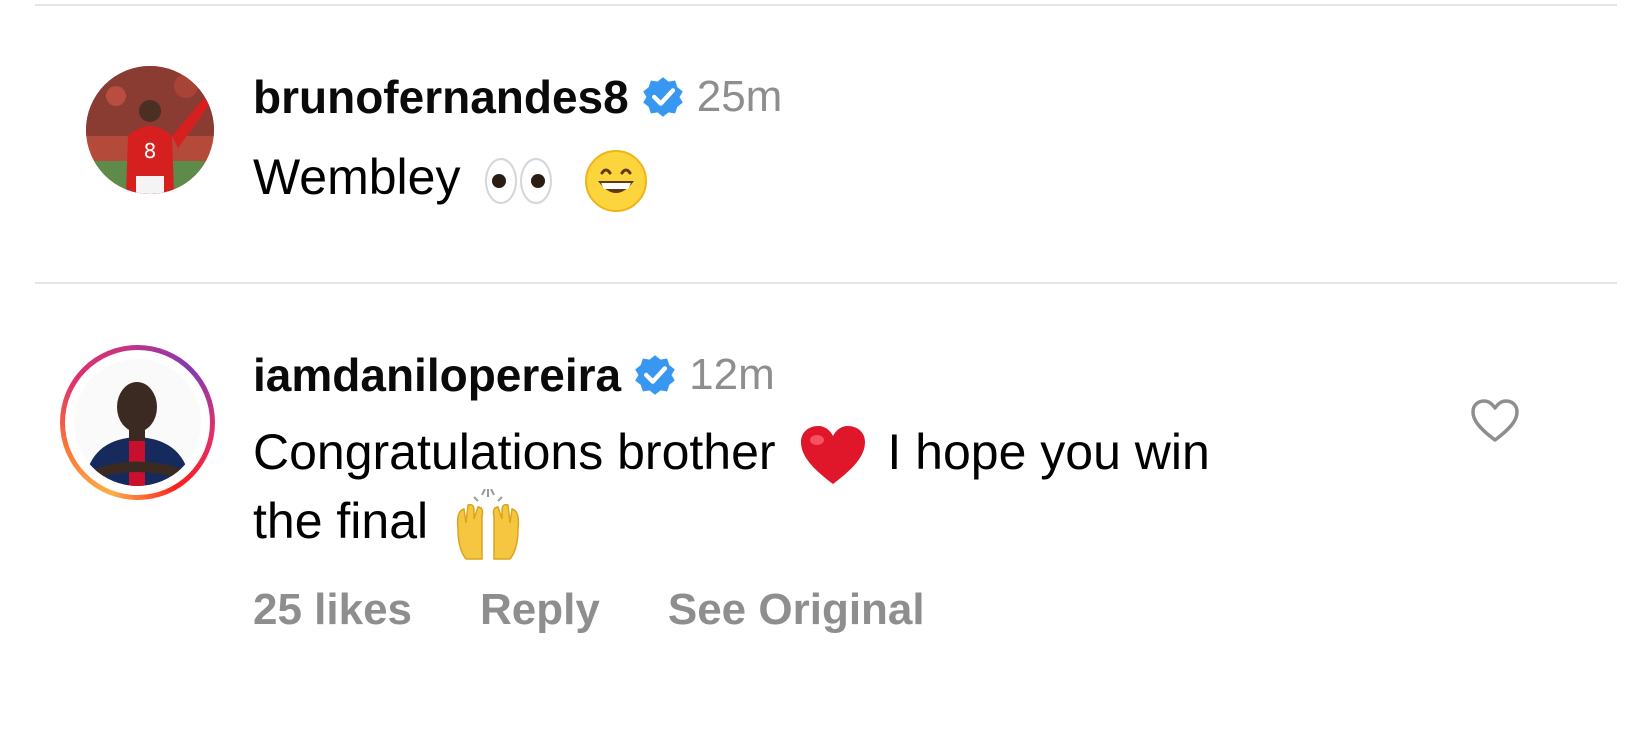 This screenshot has height=732, width=1652. What do you see at coordinates (1495, 421) in the screenshot?
I see `heart-outline-icon` at bounding box center [1495, 421].